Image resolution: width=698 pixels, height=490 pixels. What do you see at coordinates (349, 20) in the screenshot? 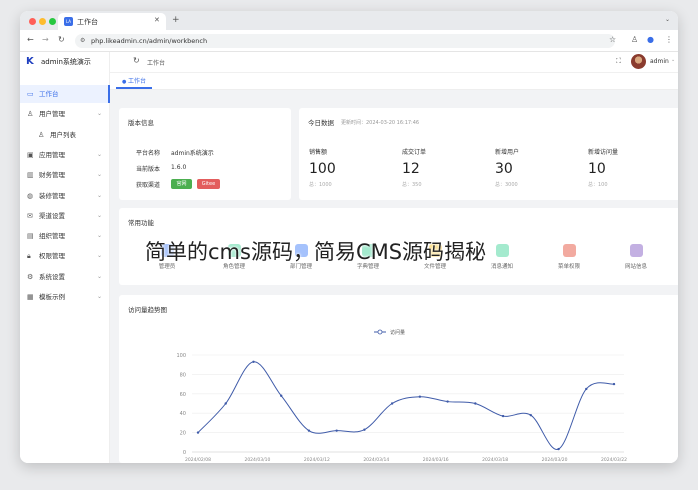
I see `browser-tabstrip: LA 工作台 ✕ + ⌄` at bounding box center [349, 20].